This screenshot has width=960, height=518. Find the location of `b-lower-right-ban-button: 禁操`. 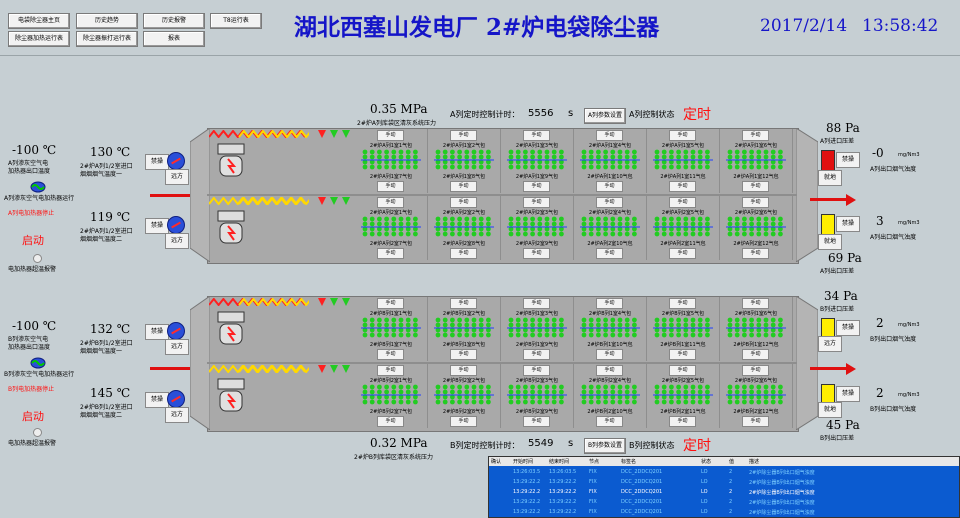

b-lower-right-ban-button: 禁操 is located at coordinates (848, 394).